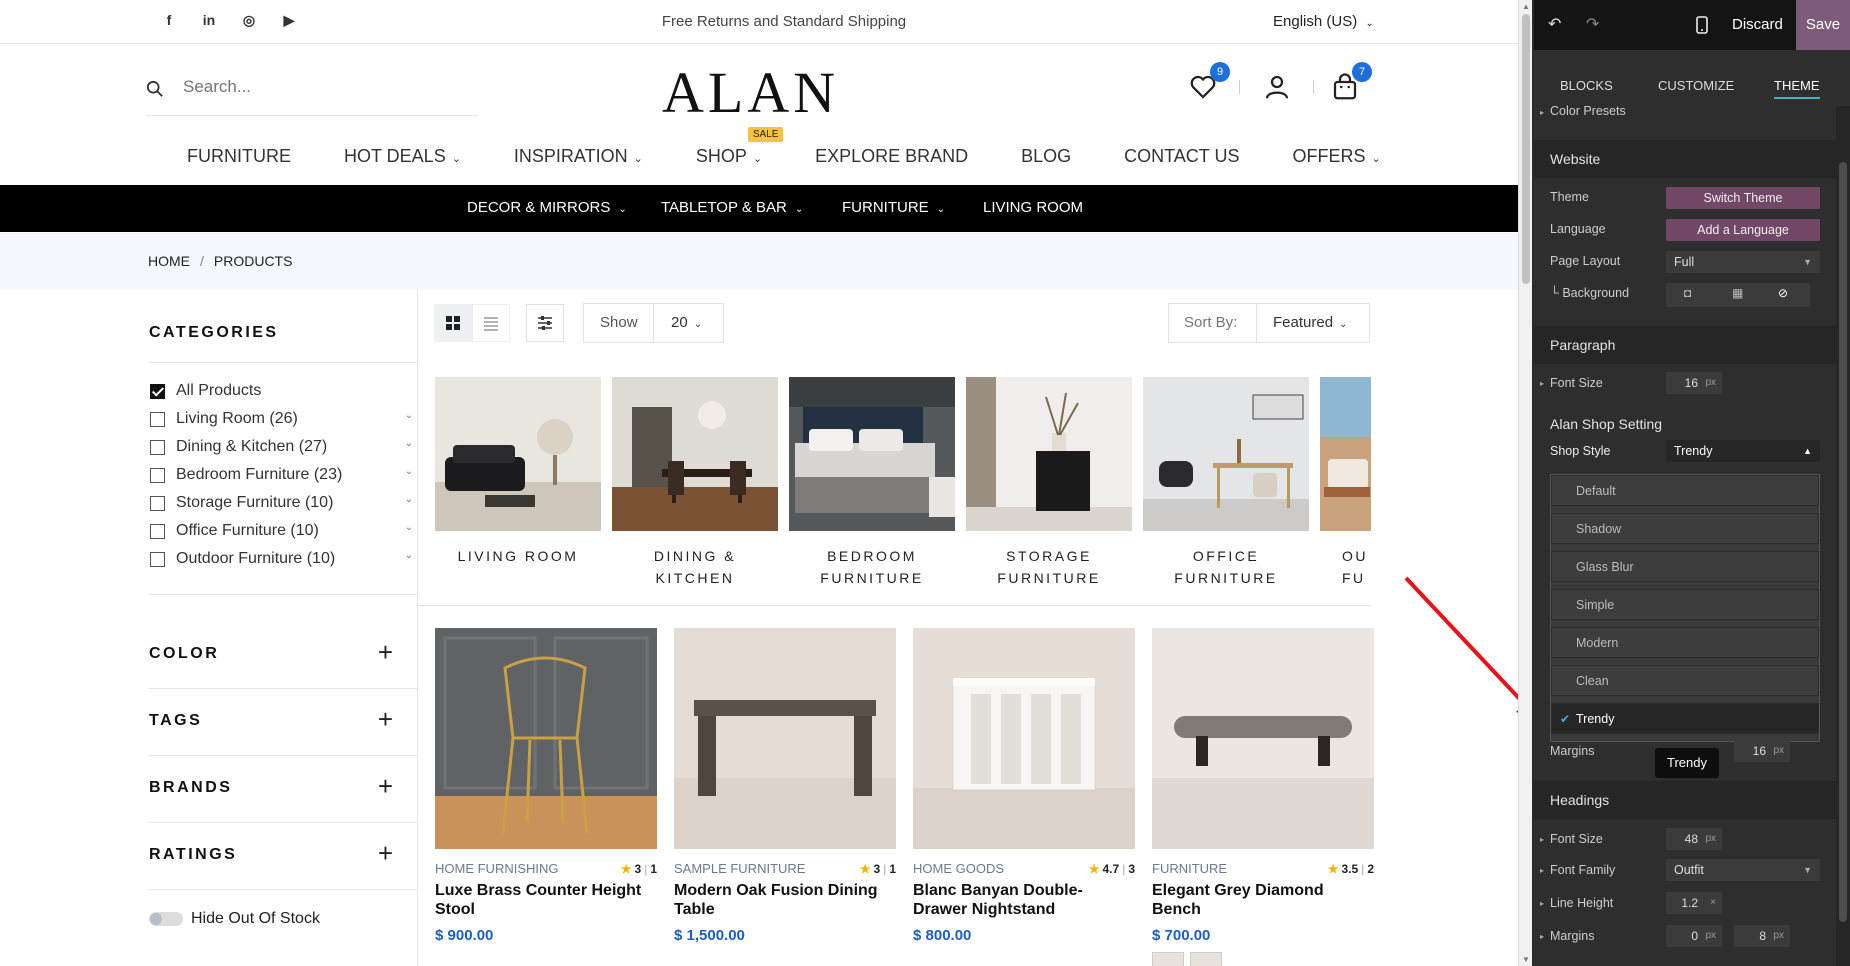  What do you see at coordinates (1694, 936) in the screenshot?
I see `headings-margin-top-input: 0 px` at bounding box center [1694, 936].